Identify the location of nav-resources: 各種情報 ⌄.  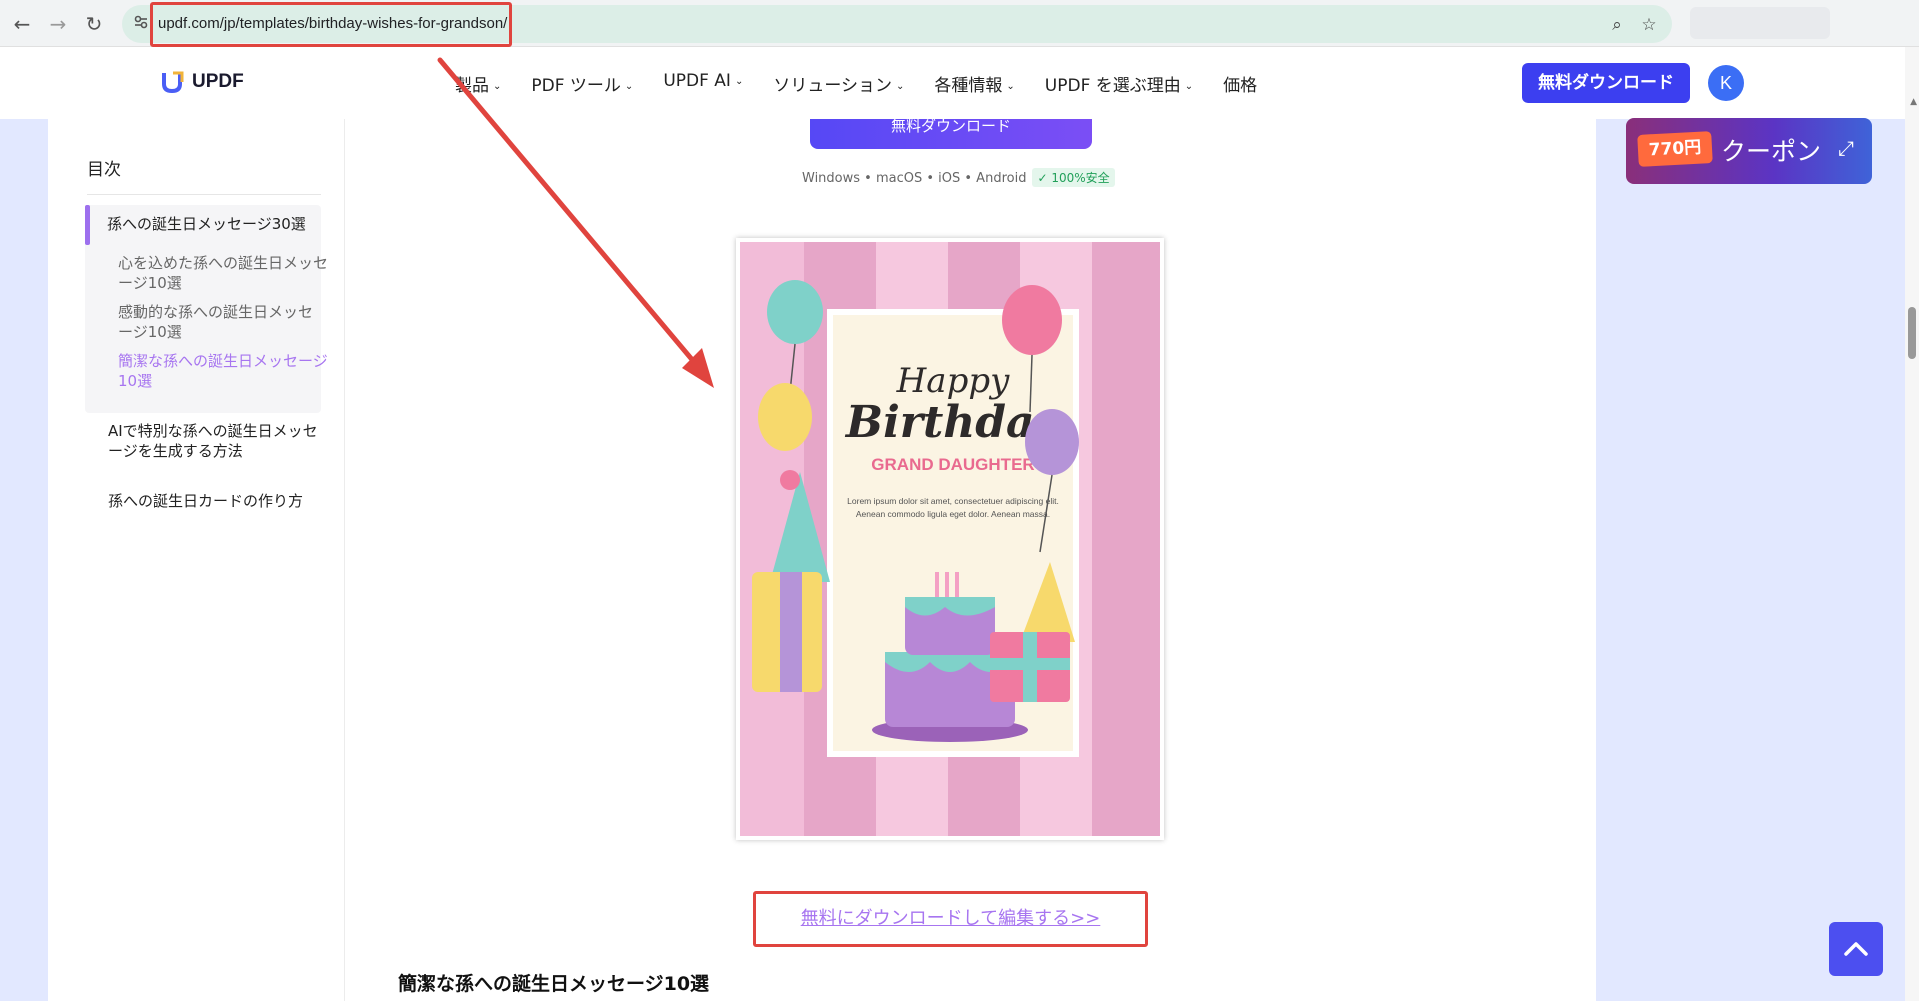
(974, 83).